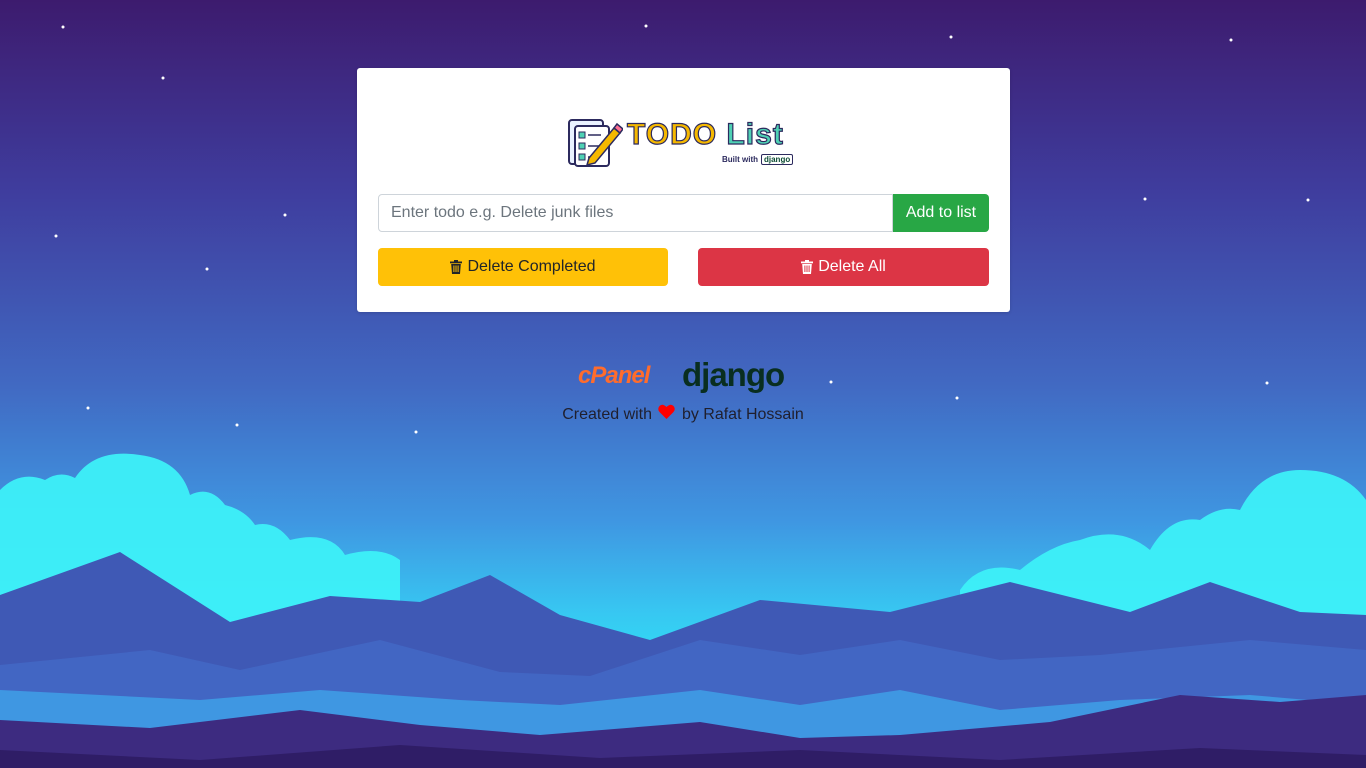 The width and height of the screenshot is (1366, 768). I want to click on delete-completed-button: Delete Completed, so click(523, 267).